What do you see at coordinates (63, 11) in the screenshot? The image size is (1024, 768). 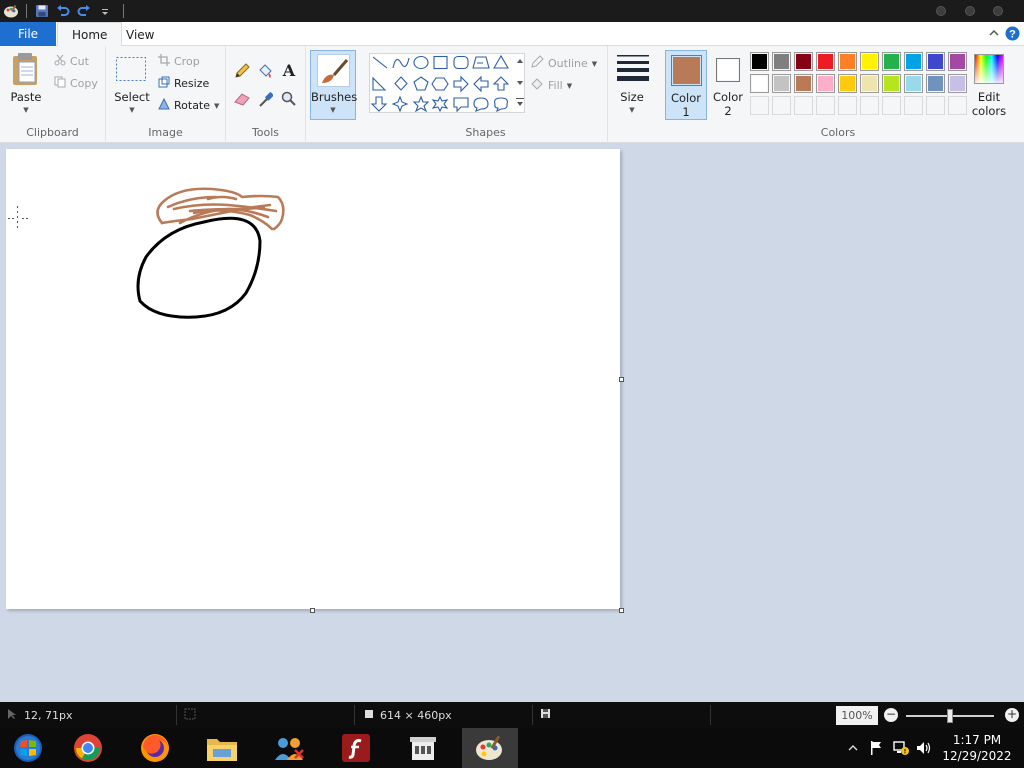 I see `undo-icon` at bounding box center [63, 11].